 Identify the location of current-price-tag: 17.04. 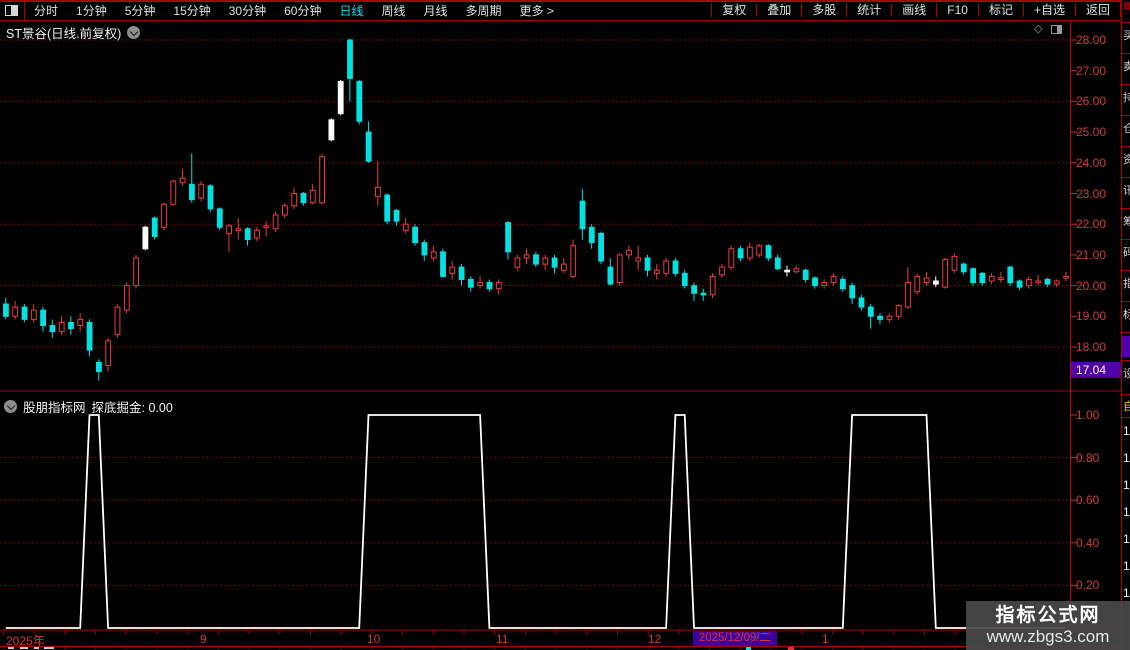
(1098, 370).